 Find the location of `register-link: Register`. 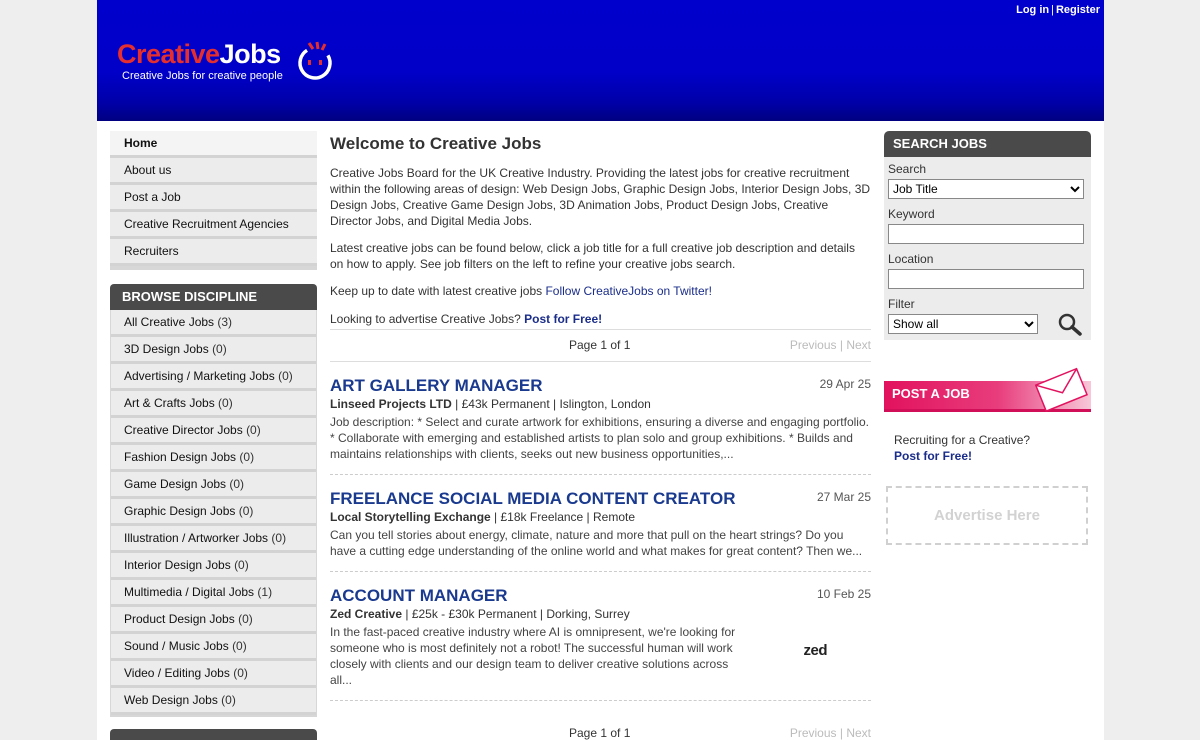

register-link: Register is located at coordinates (1078, 10).